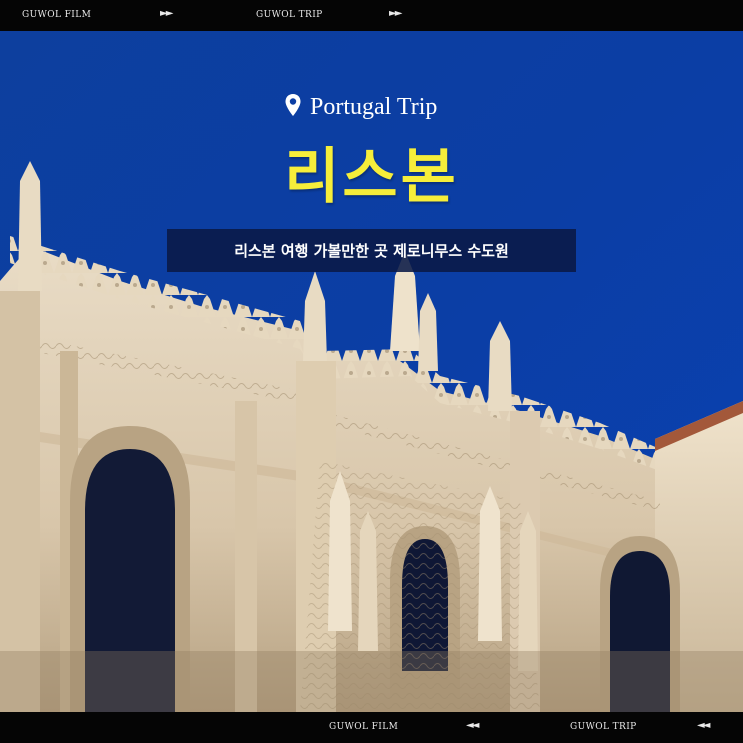 Image resolution: width=743 pixels, height=743 pixels. I want to click on bottom-rewind-icon-1: ◄◄, so click(472, 725).